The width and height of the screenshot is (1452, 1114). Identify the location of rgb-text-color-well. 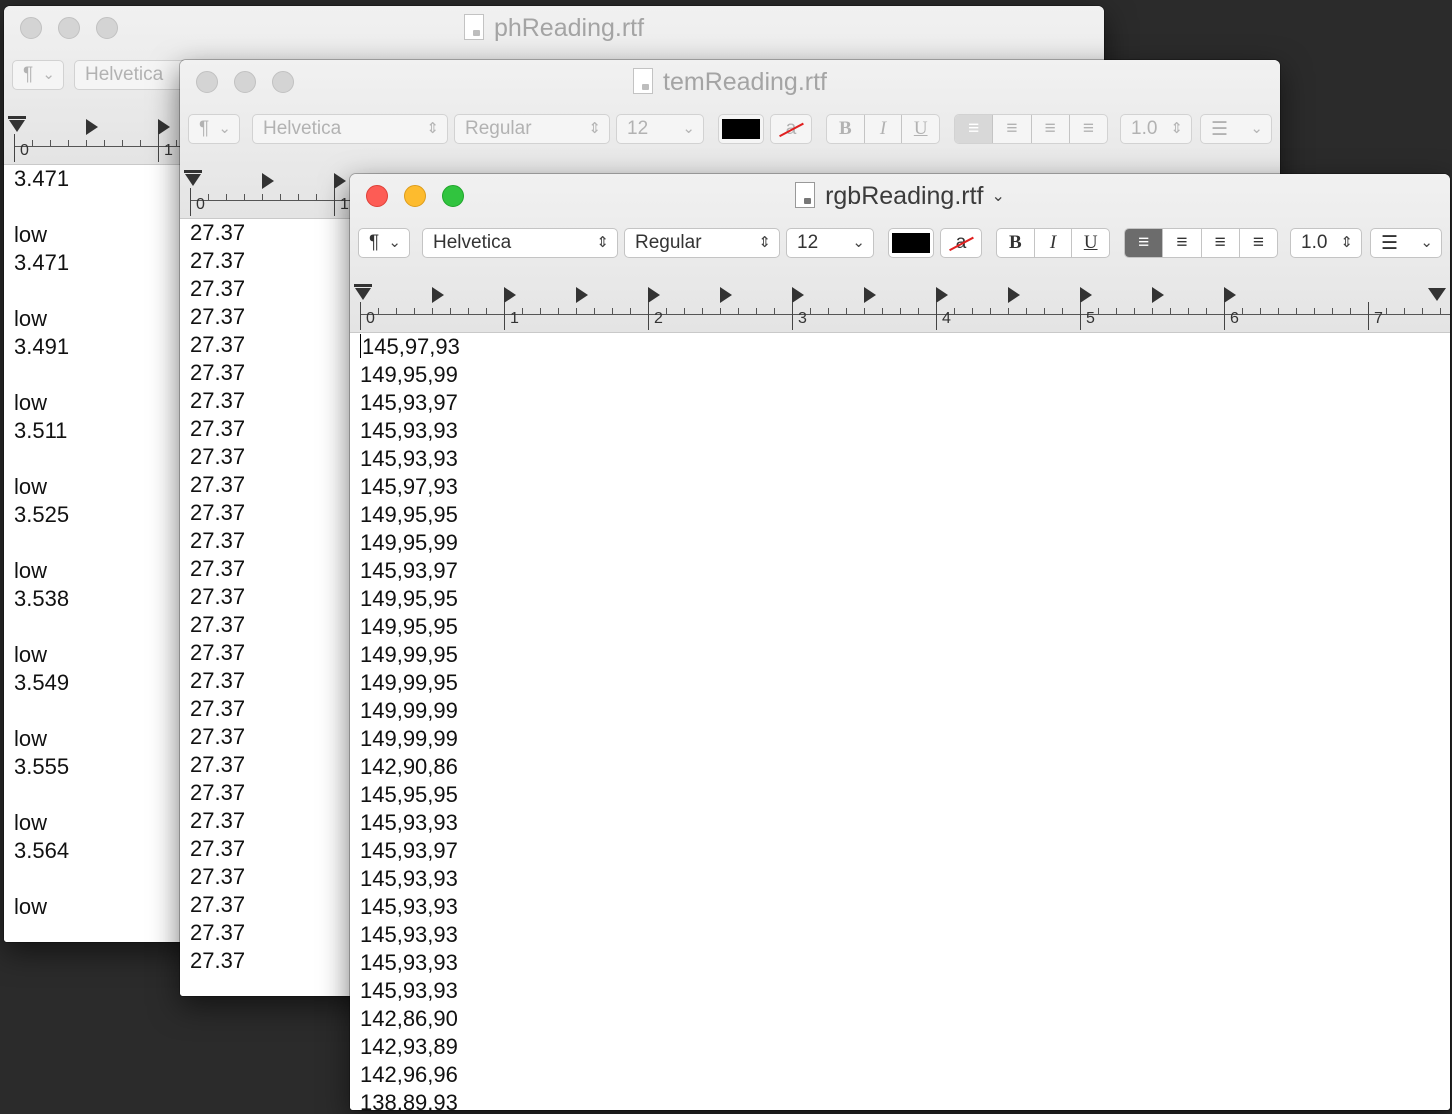
(911, 243).